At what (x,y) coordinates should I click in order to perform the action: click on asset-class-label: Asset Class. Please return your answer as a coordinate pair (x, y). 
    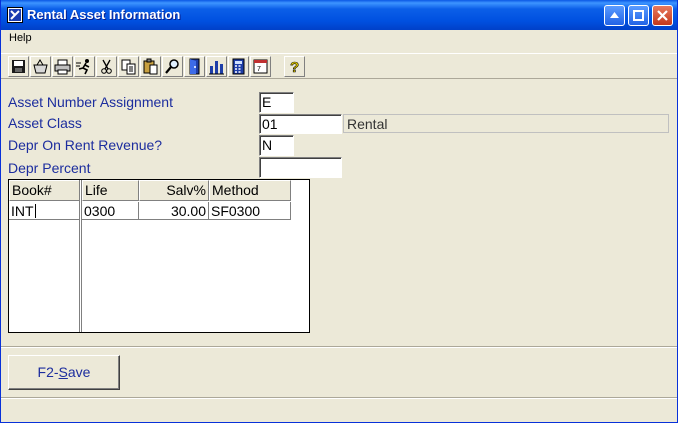
    Looking at the image, I should click on (45, 123).